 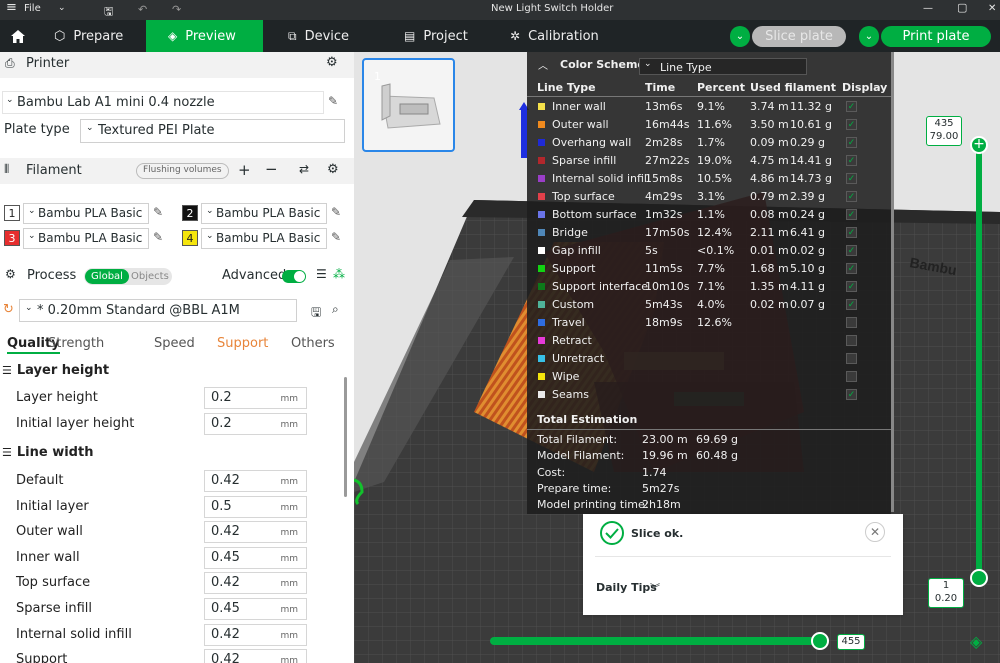 What do you see at coordinates (992, 8) in the screenshot?
I see `close-window-icon: ✕` at bounding box center [992, 8].